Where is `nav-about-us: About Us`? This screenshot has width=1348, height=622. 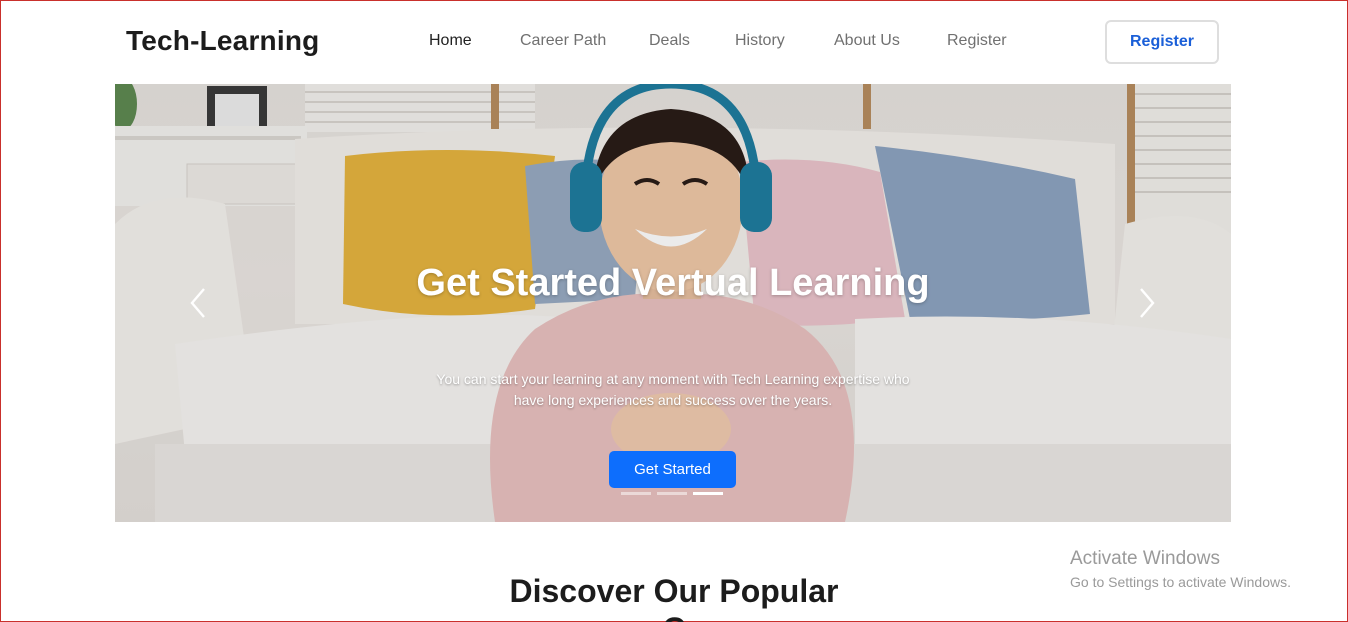 nav-about-us: About Us is located at coordinates (867, 41).